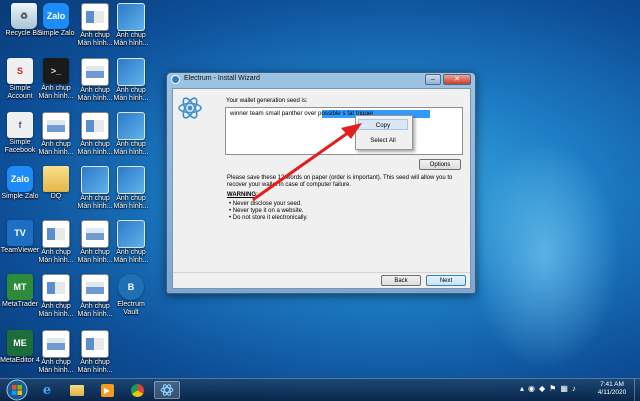 This screenshot has height=401, width=640. I want to click on metaeditor-icon: ME, so click(20, 343).